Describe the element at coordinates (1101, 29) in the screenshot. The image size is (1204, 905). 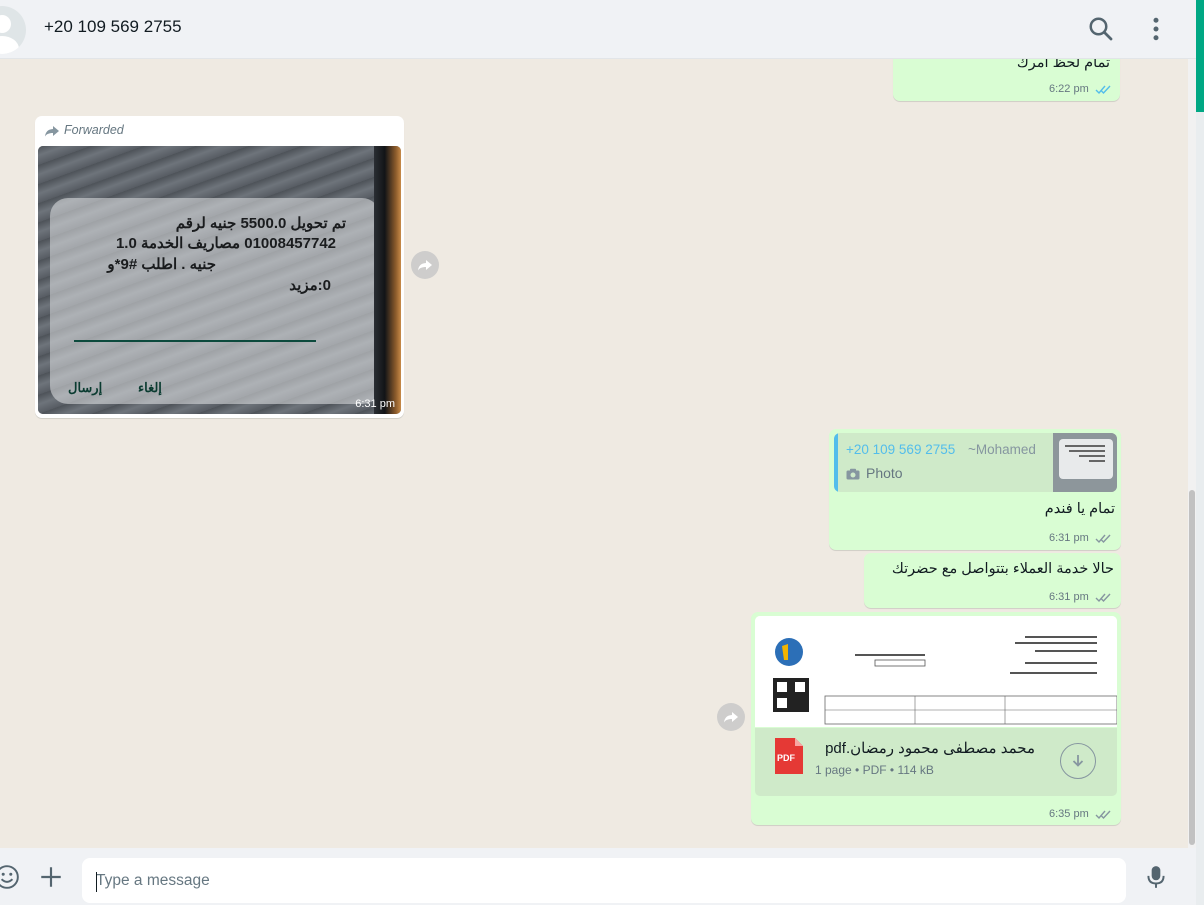
I see `search-icon` at that location.